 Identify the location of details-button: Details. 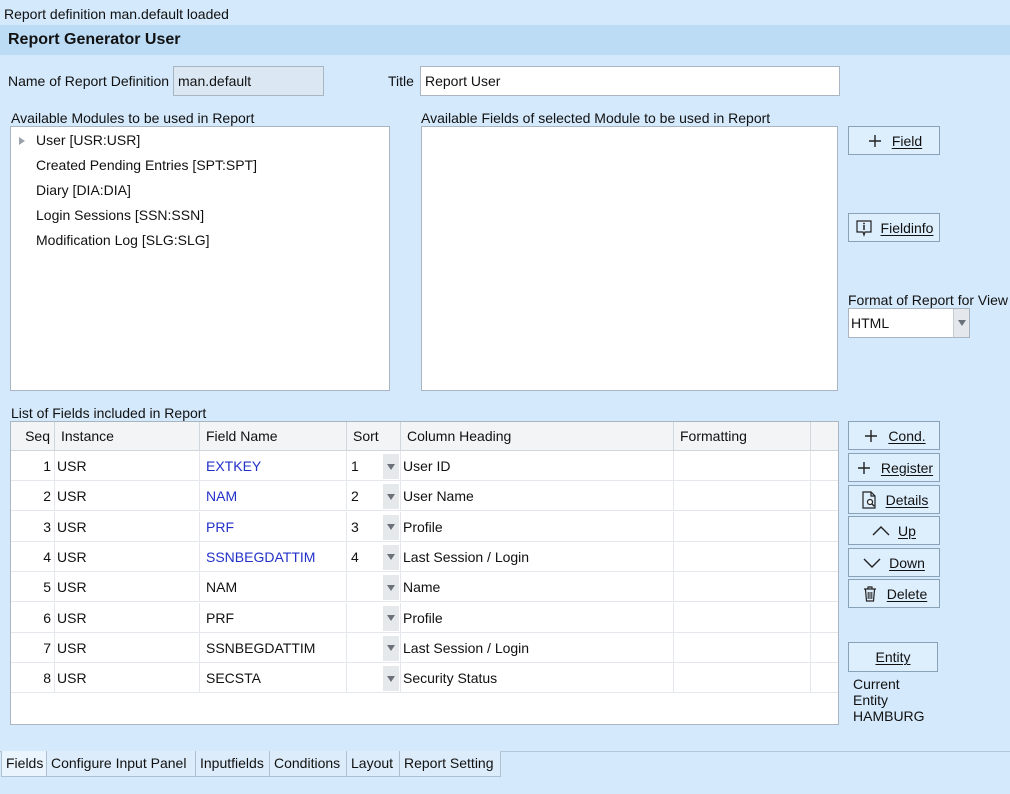
(894, 499).